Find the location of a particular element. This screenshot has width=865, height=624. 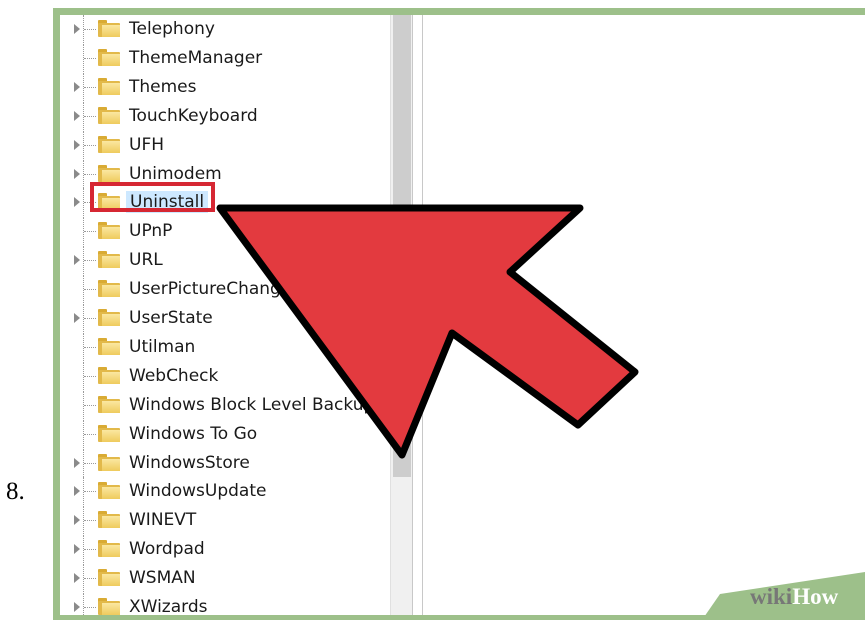

tree-item: UserPictureChang is located at coordinates (225, 289).